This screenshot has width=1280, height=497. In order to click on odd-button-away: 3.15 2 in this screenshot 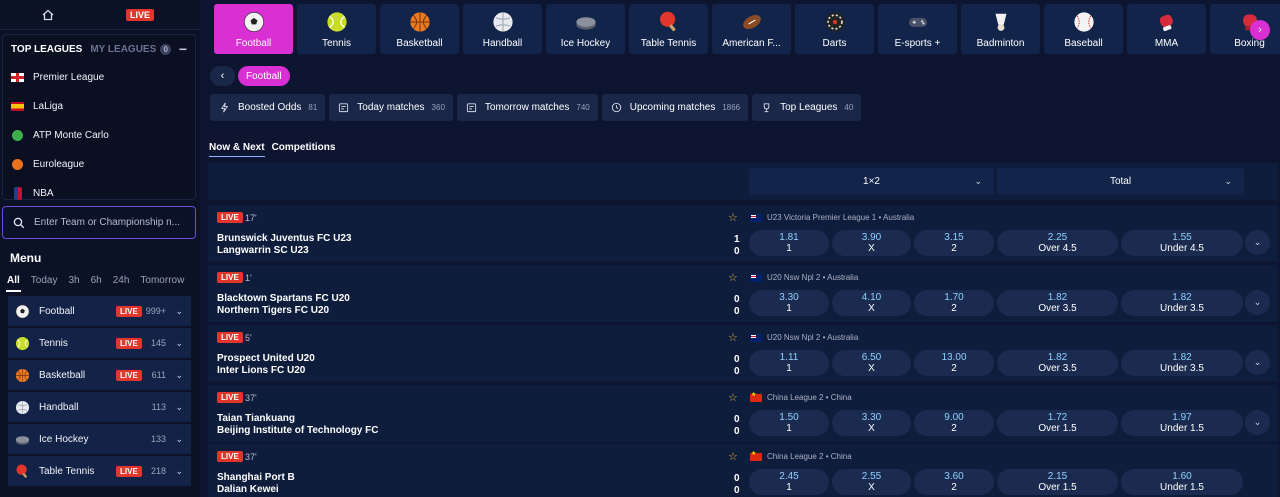, I will do `click(954, 243)`.